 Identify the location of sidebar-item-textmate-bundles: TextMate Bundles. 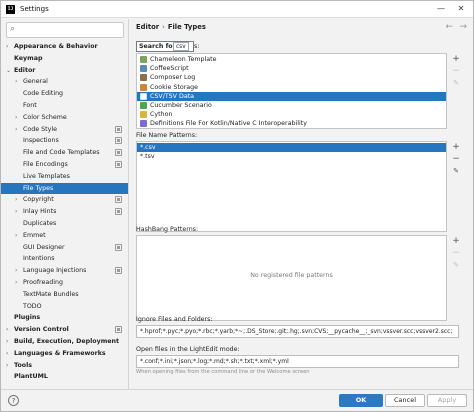
(64, 294).